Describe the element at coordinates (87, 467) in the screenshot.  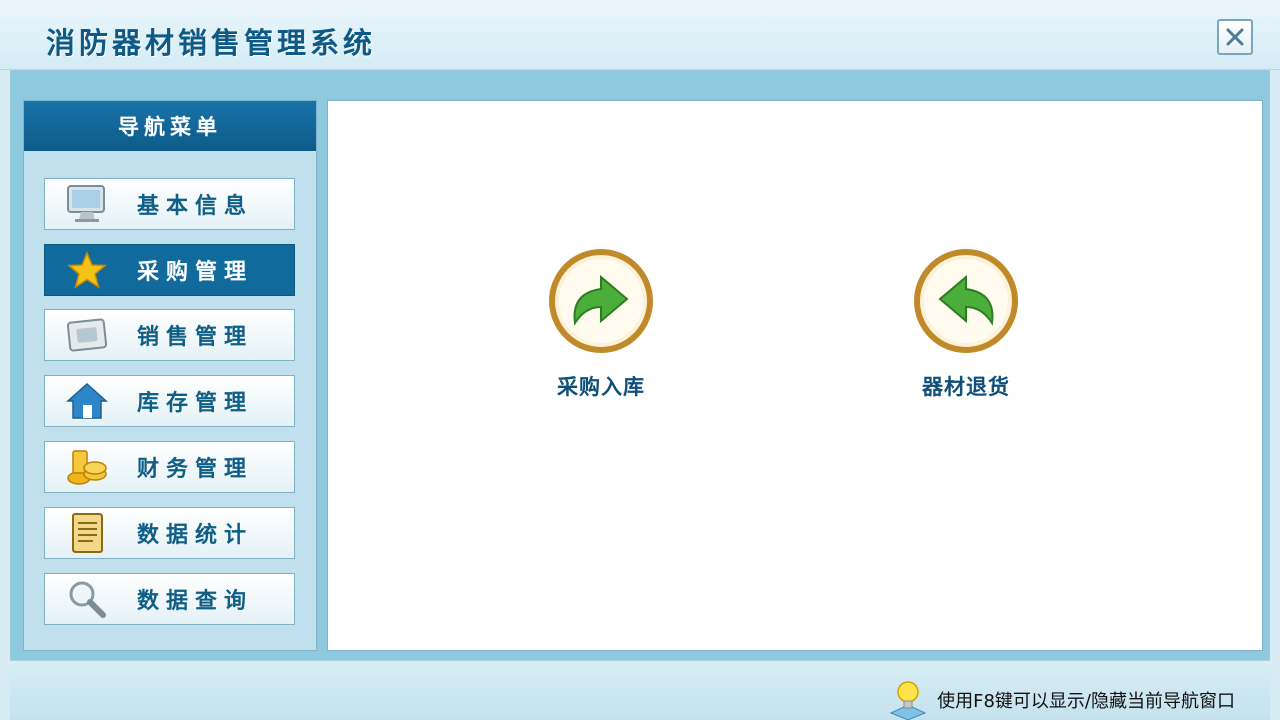
I see `coins-icon` at that location.